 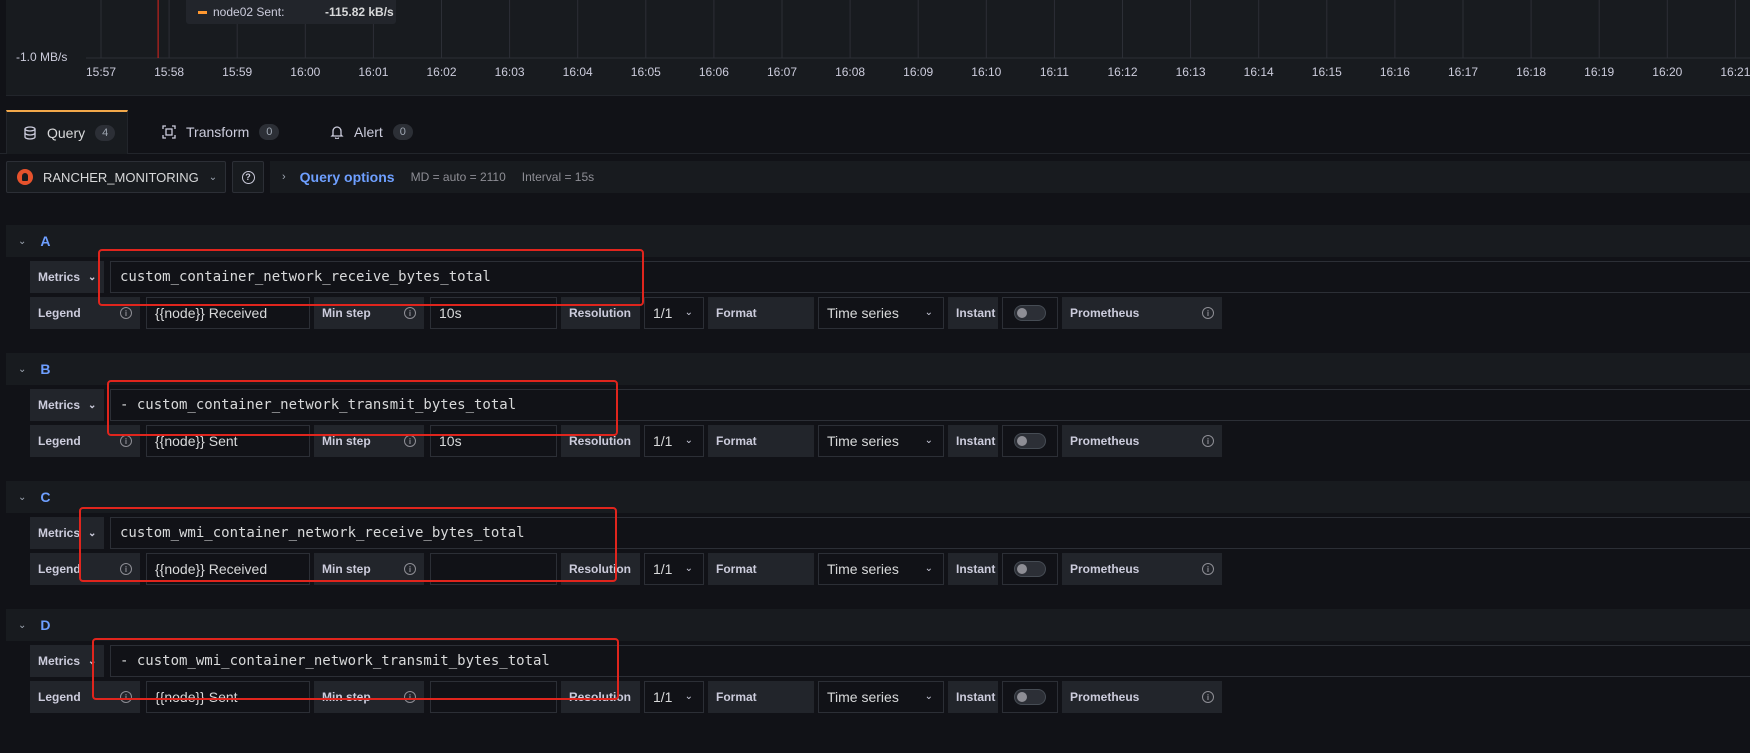 What do you see at coordinates (986, 72) in the screenshot?
I see `x-tick-label: 16:10` at bounding box center [986, 72].